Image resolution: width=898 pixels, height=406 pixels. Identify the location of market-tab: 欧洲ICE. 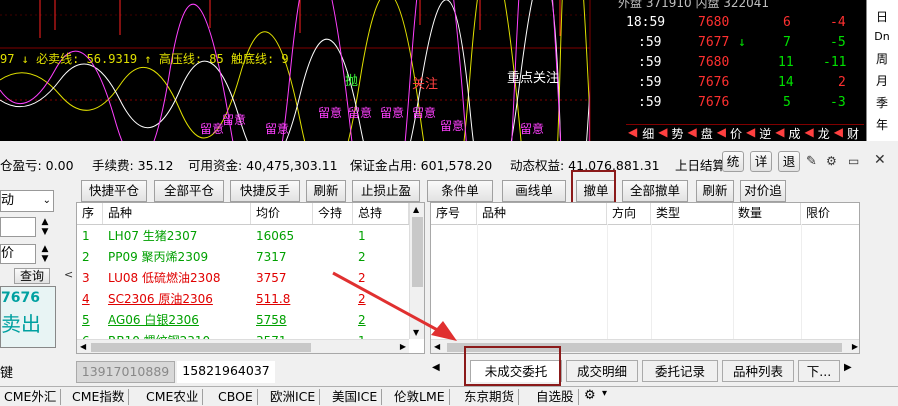
(293, 397).